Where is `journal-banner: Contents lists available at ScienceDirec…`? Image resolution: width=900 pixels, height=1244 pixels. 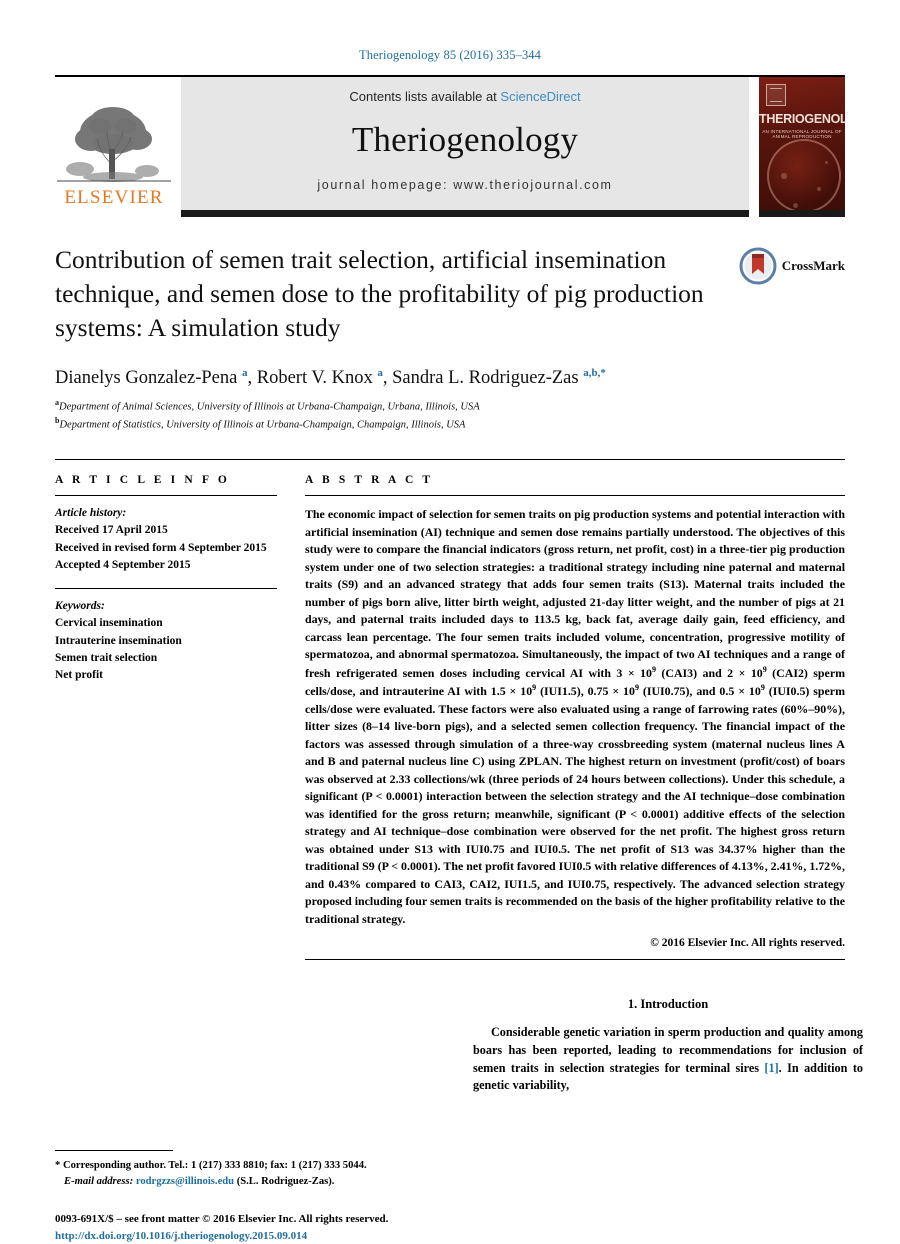
journal-banner: Contents lists available at ScienceDirec… is located at coordinates (465, 147).